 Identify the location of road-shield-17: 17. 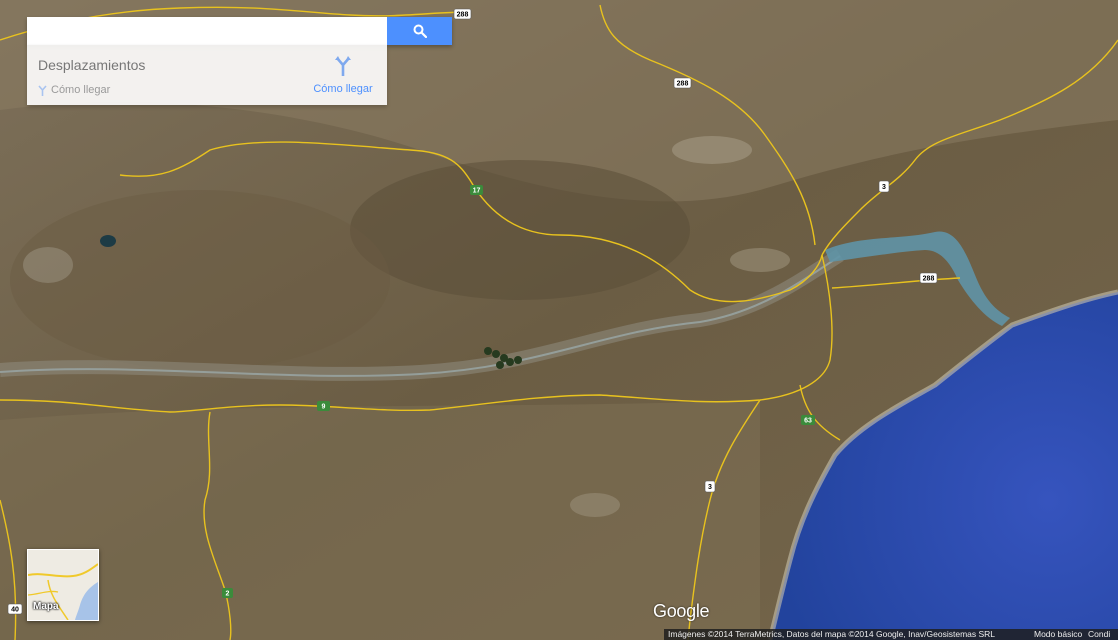
(476, 190).